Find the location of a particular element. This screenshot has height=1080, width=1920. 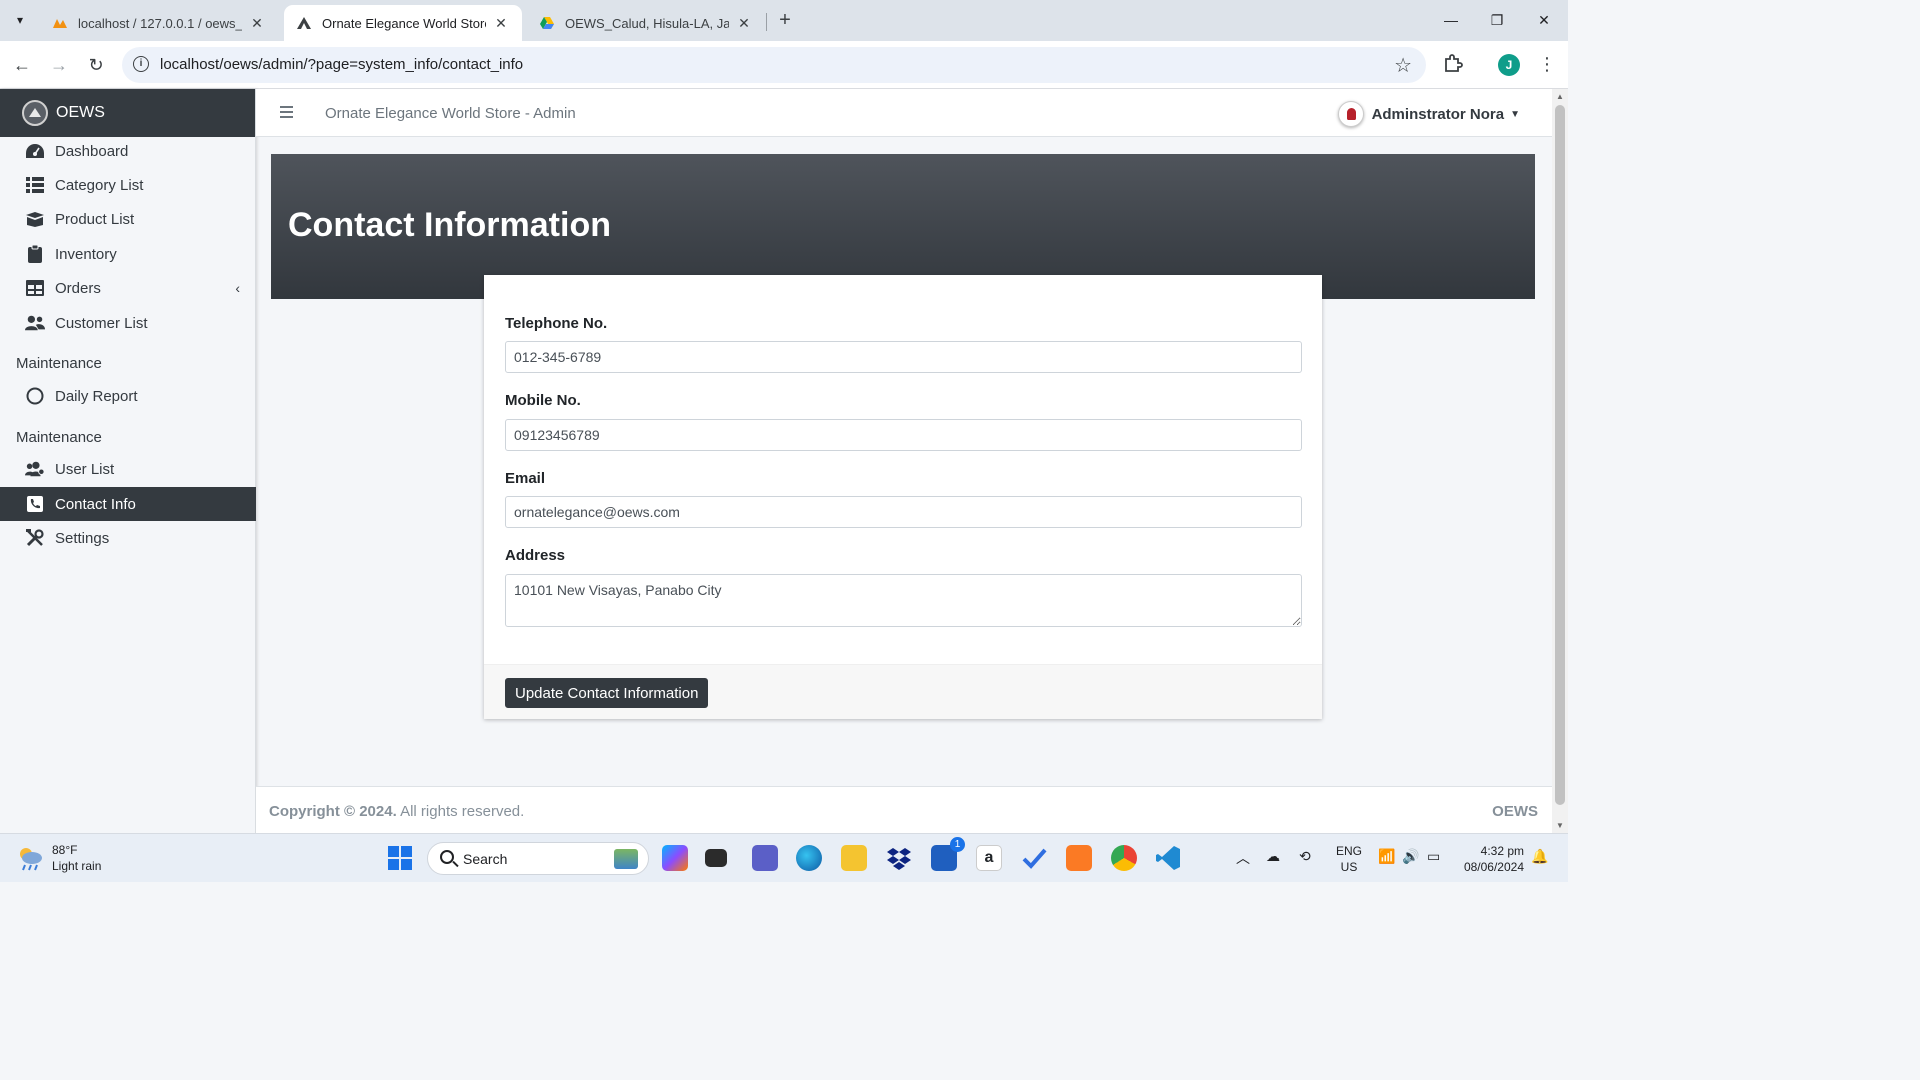

vscode-icon is located at coordinates (1168, 858).